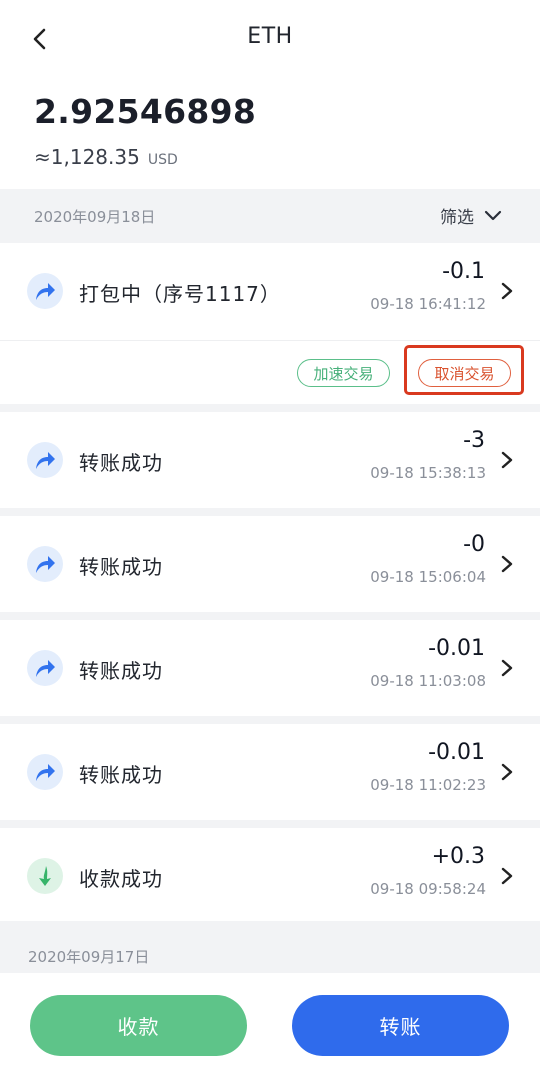 The height and width of the screenshot is (1090, 540). I want to click on page-title: ETH, so click(270, 36).